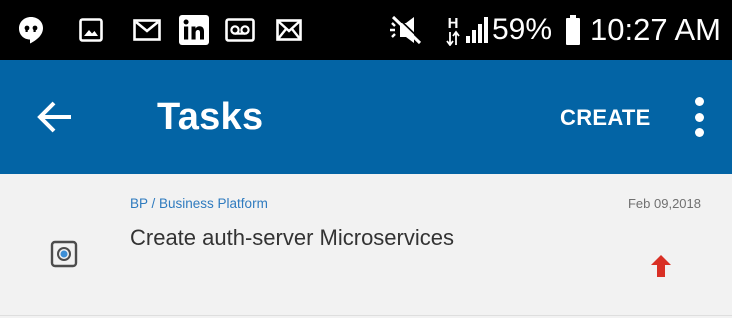 The image size is (732, 318). I want to click on more-vert-icon, so click(699, 117).